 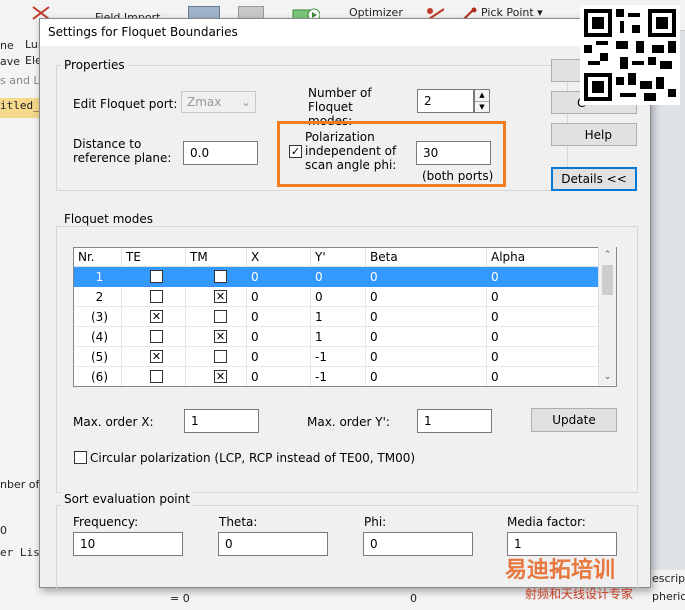 I want to click on table-scrollbar: ⌃ ⌄, so click(x=607, y=316).